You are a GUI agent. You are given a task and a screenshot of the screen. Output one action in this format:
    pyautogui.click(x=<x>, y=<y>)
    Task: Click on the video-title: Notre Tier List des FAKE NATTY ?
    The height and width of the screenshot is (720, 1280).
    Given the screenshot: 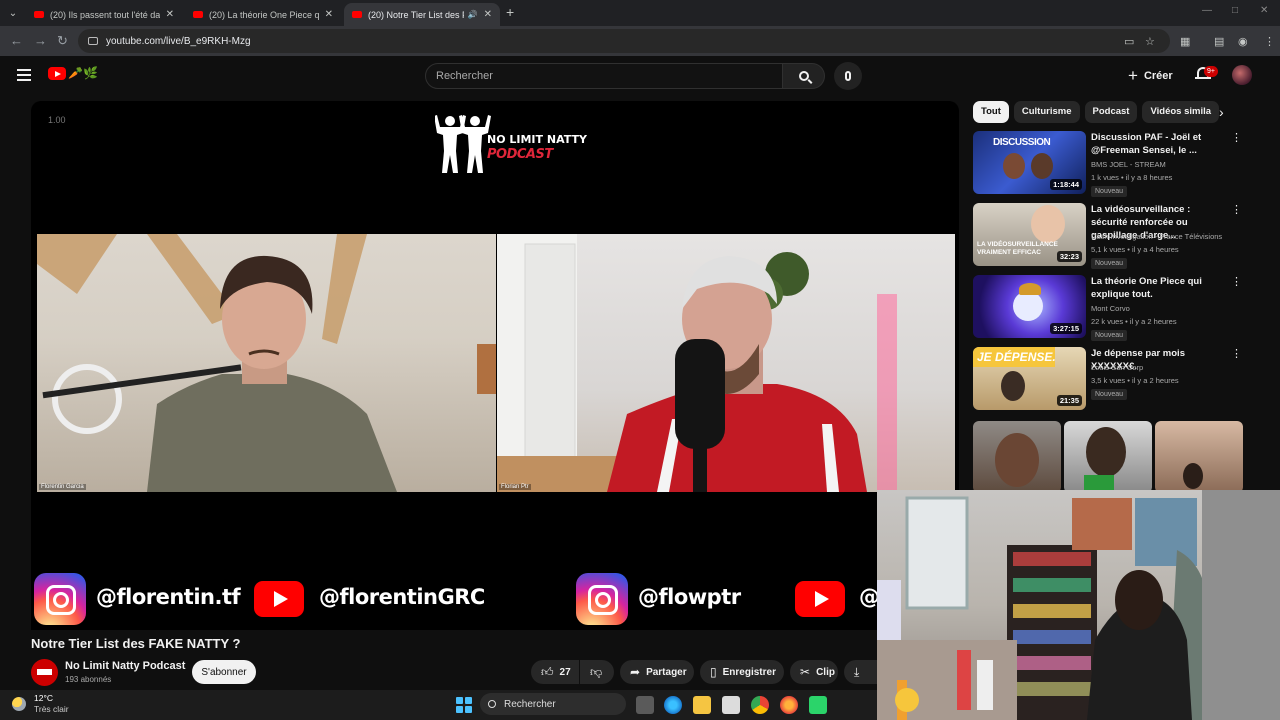 What is the action you would take?
    pyautogui.click(x=136, y=643)
    